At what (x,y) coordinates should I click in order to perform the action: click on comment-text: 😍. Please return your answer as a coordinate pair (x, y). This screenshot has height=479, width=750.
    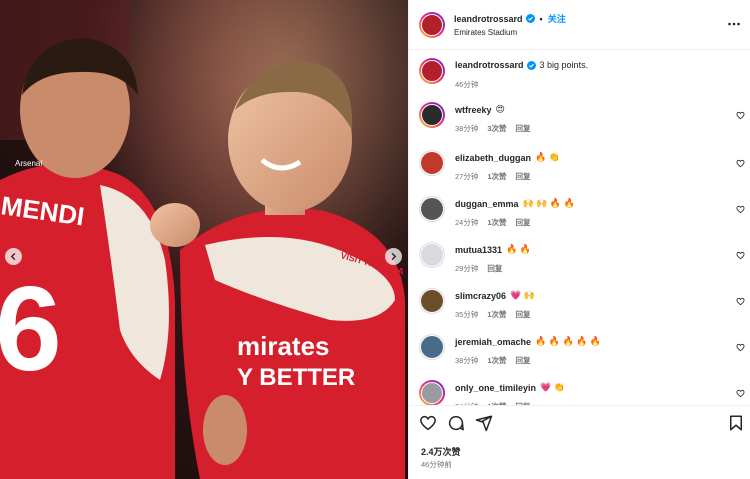
    Looking at the image, I should click on (500, 109).